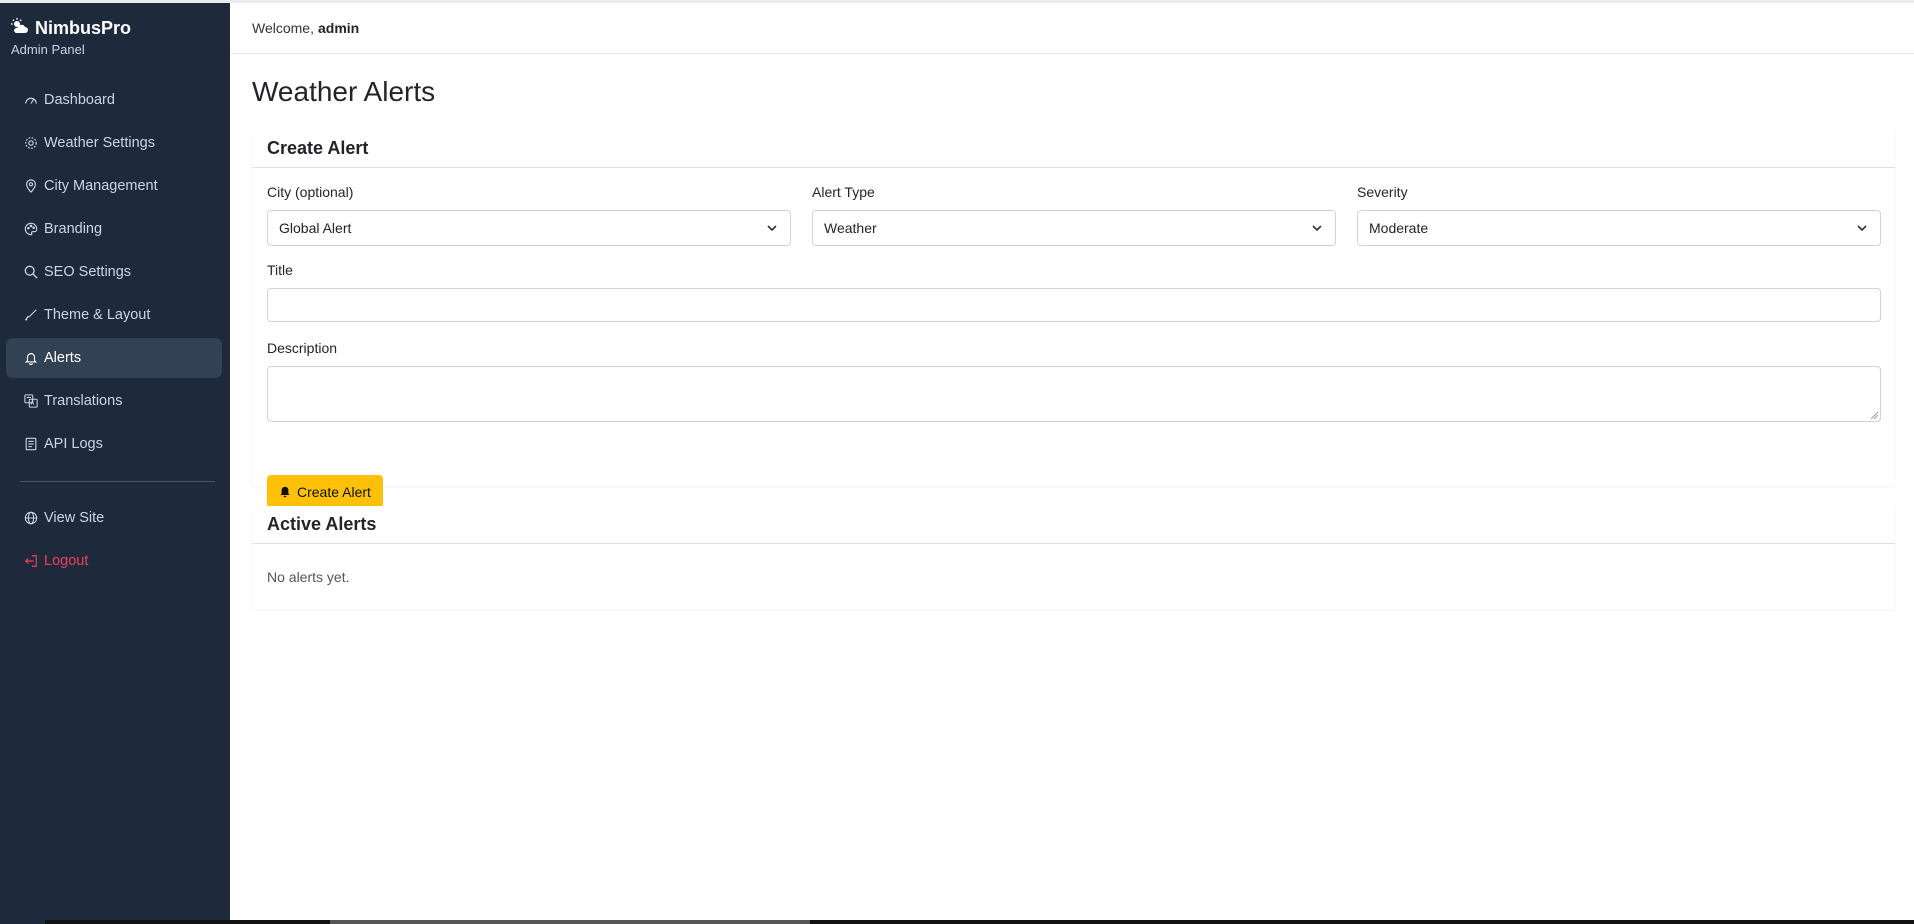 This screenshot has width=1914, height=924. I want to click on sidebar-item-label: Translations, so click(83, 401).